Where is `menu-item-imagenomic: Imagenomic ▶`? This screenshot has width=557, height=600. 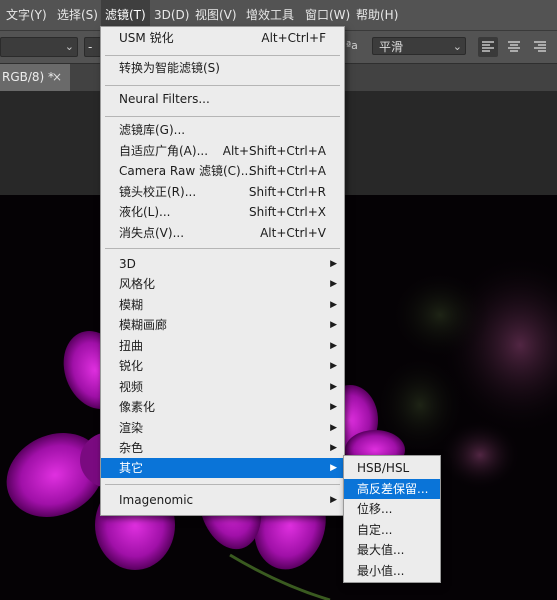
menu-item-imagenomic: Imagenomic ▶ is located at coordinates (222, 500).